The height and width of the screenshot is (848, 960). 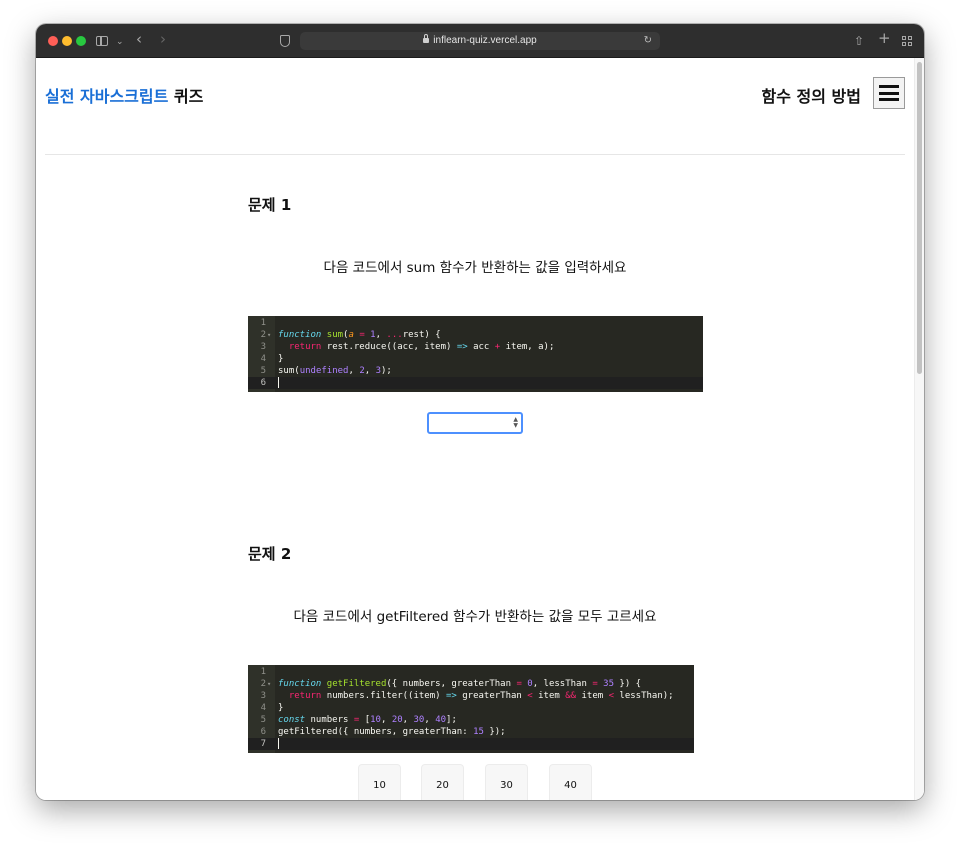 I want to click on lock-icon, so click(x=426, y=38).